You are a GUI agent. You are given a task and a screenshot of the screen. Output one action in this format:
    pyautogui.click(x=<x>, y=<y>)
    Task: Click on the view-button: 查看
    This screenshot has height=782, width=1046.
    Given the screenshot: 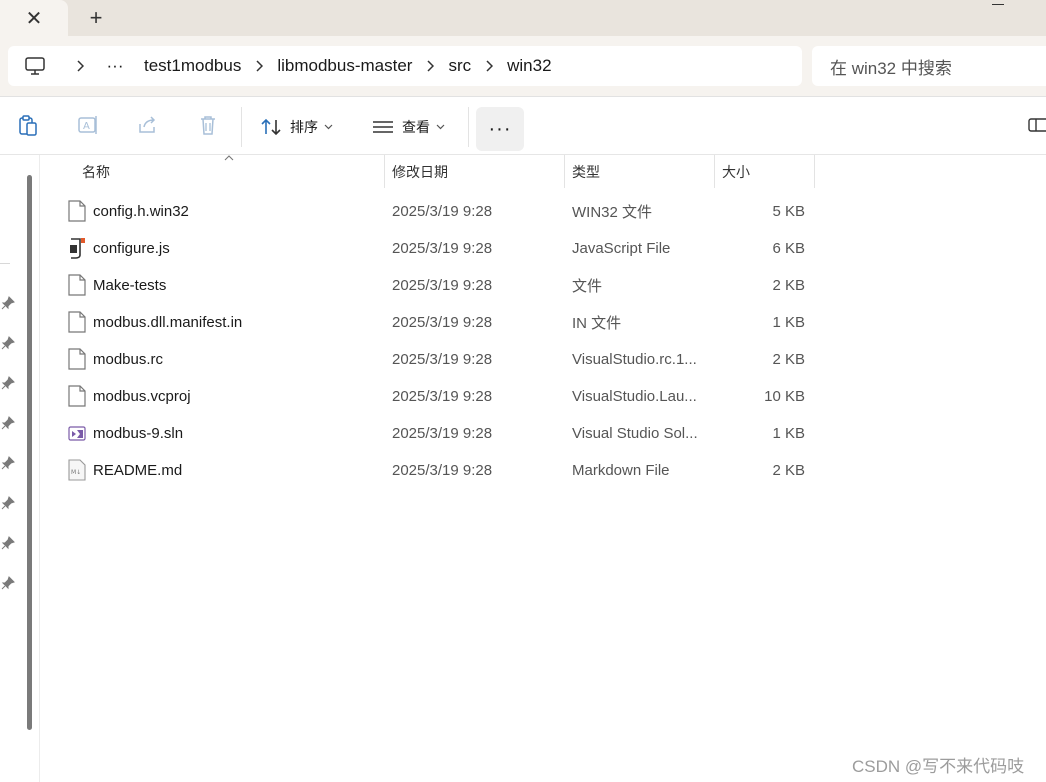 What is the action you would take?
    pyautogui.click(x=408, y=127)
    